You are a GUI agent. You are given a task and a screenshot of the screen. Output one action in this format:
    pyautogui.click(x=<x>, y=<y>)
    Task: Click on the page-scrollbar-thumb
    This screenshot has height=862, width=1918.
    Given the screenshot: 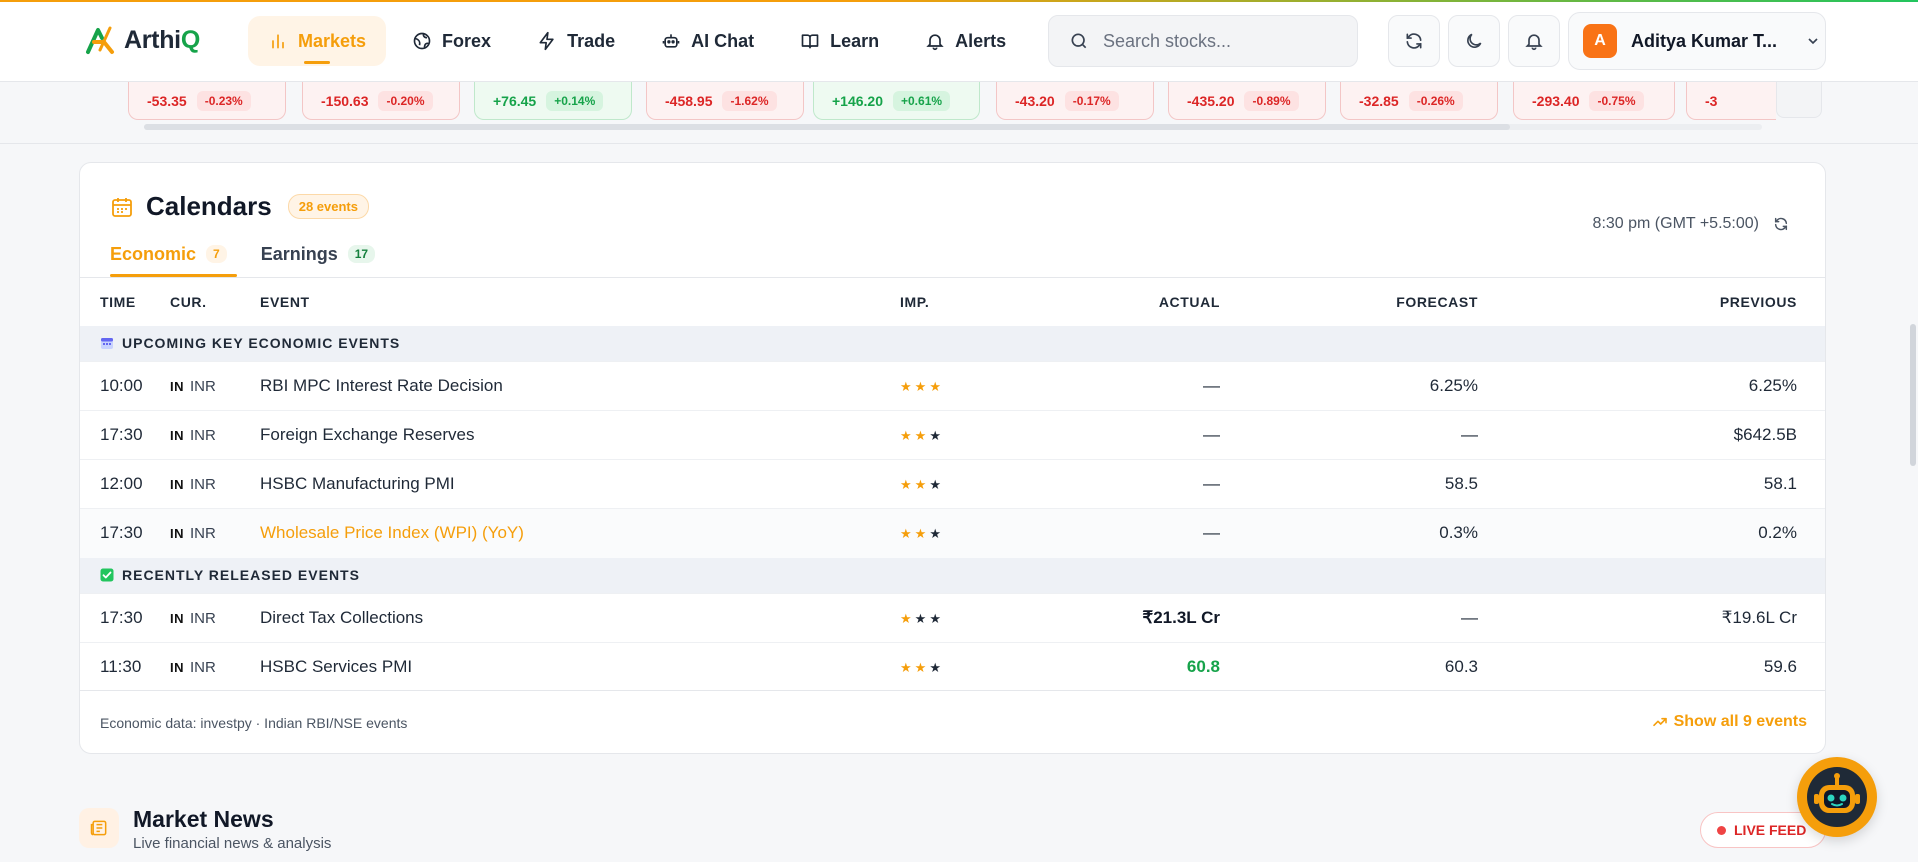 What is the action you would take?
    pyautogui.click(x=1913, y=395)
    